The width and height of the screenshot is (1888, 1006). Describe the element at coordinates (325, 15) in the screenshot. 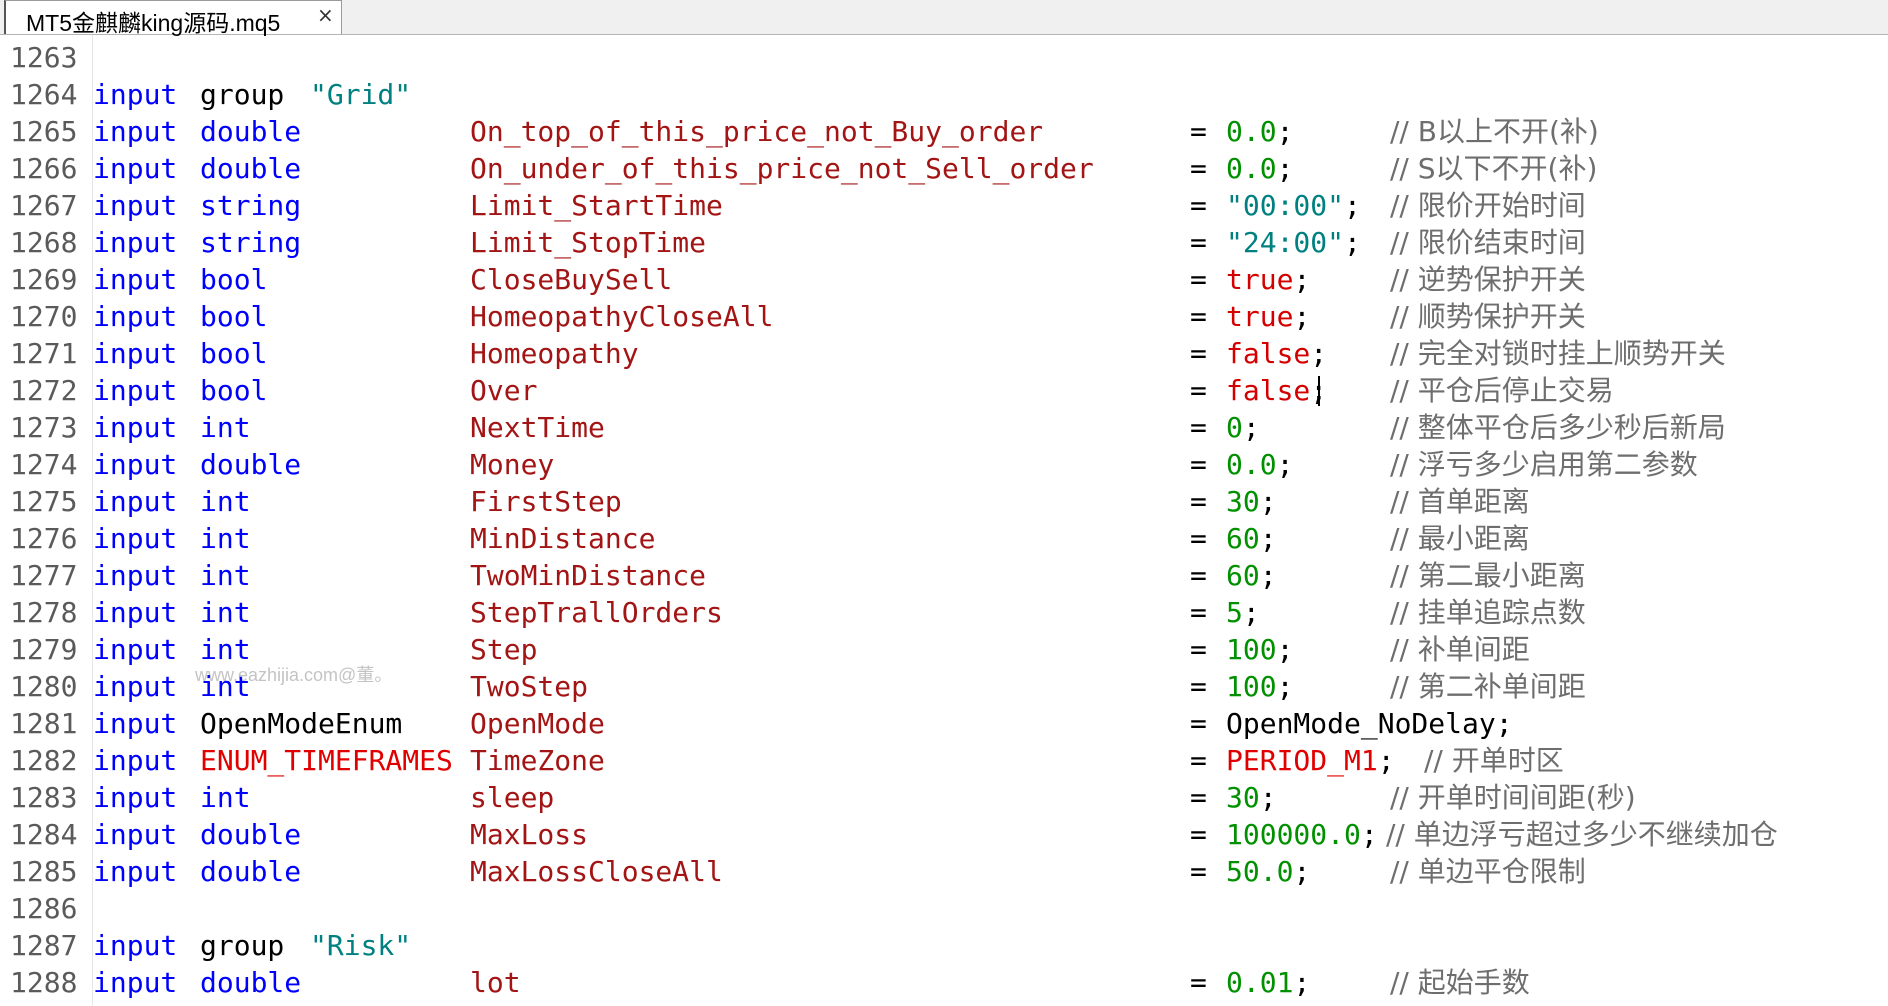

I see `close-icon: ×` at that location.